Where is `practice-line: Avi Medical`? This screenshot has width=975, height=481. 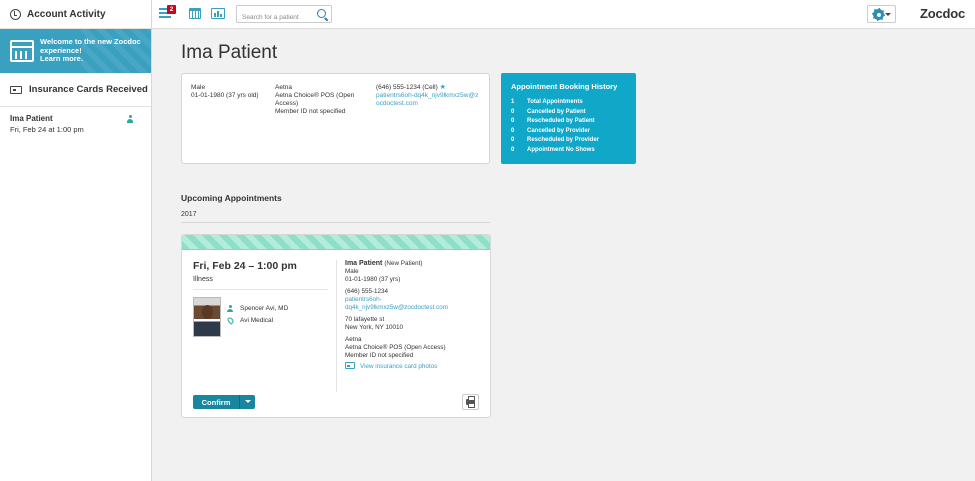 practice-line: Avi Medical is located at coordinates (250, 320).